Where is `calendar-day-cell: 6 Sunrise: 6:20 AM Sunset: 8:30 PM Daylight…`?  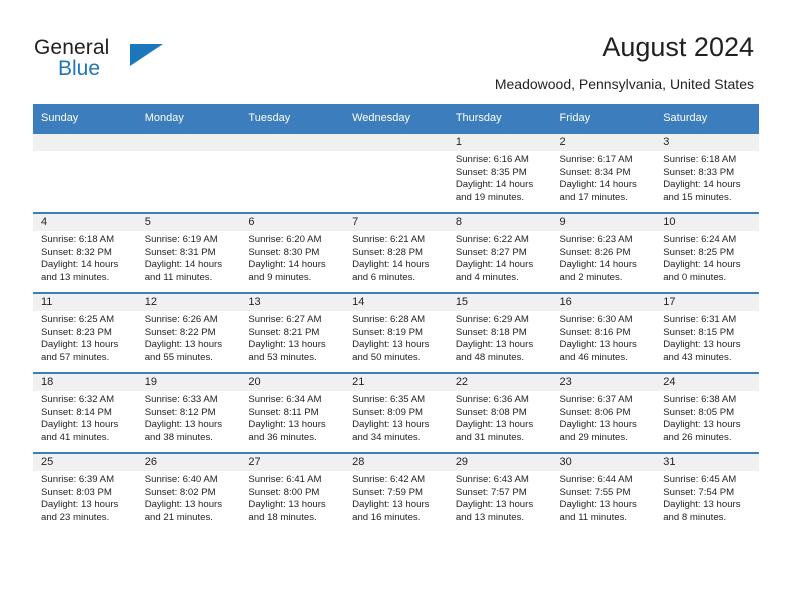 calendar-day-cell: 6 Sunrise: 6:20 AM Sunset: 8:30 PM Daylight… is located at coordinates (292, 252).